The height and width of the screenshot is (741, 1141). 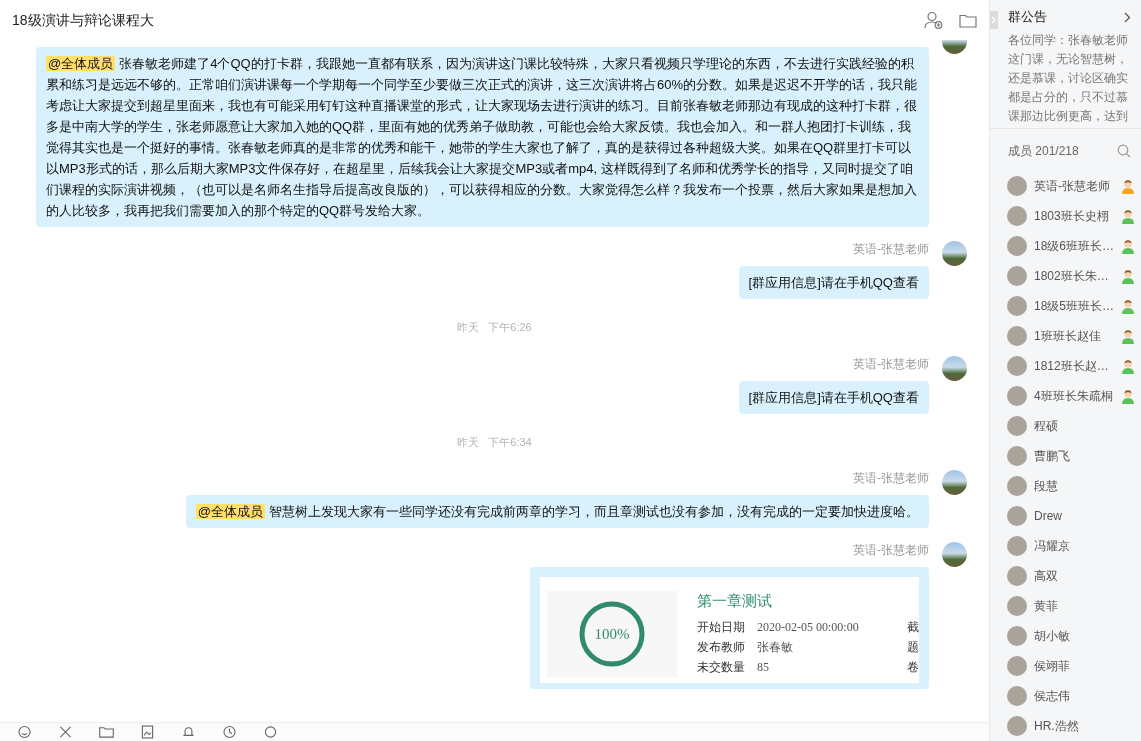 What do you see at coordinates (1048, 516) in the screenshot?
I see `member-name: Drew` at bounding box center [1048, 516].